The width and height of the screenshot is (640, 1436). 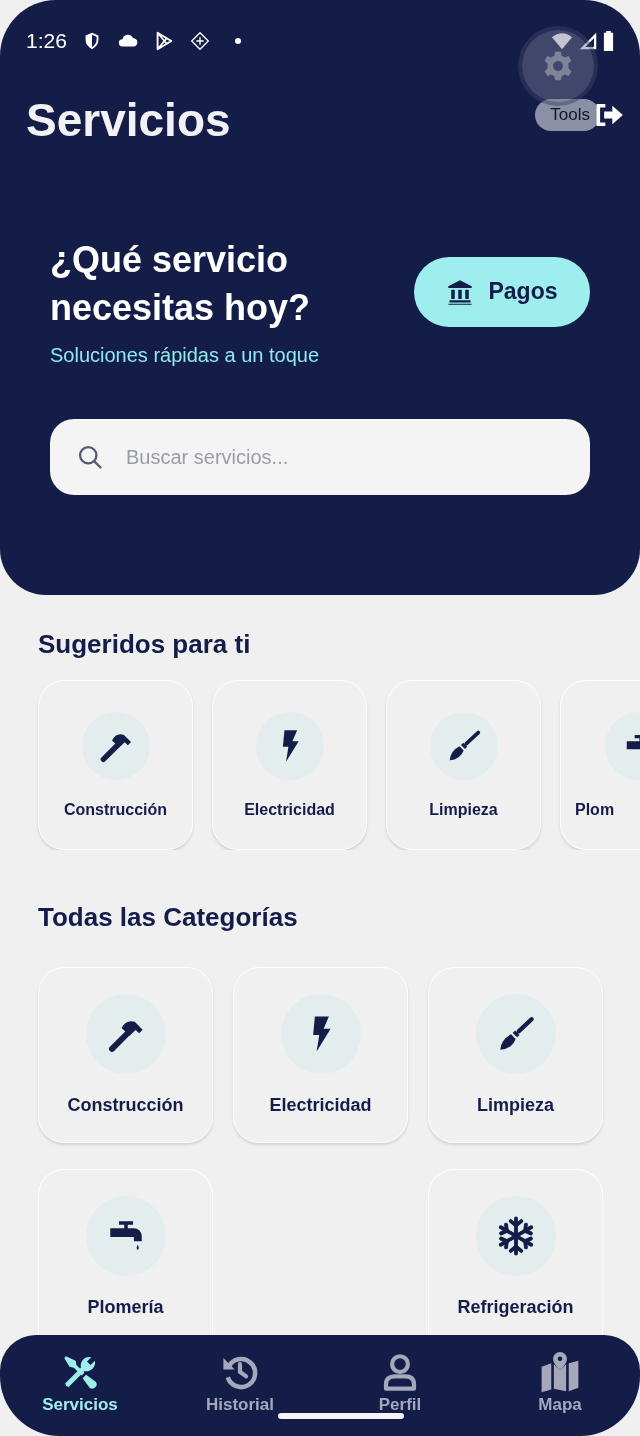 What do you see at coordinates (125, 1252) in the screenshot?
I see `category-card: Plomería` at bounding box center [125, 1252].